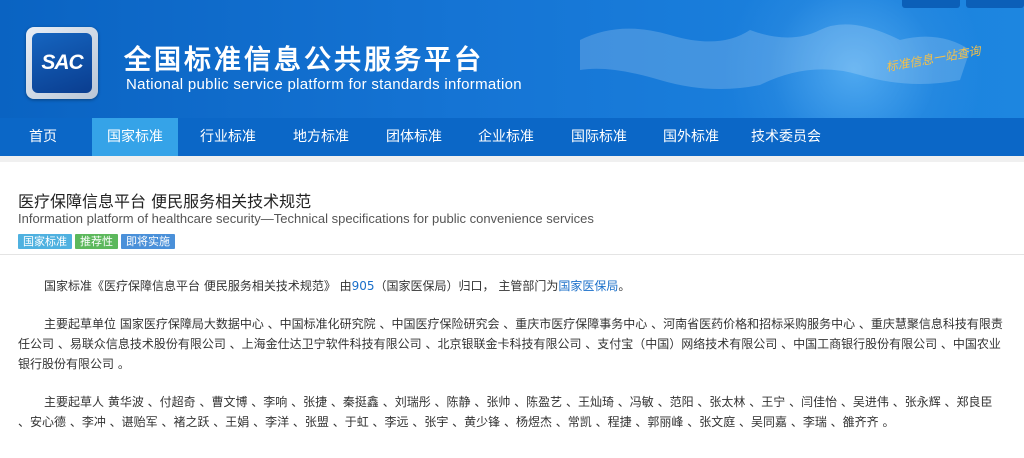 The height and width of the screenshot is (458, 1024). Describe the element at coordinates (624, 286) in the screenshot. I see `intro-suffix: 。` at that location.